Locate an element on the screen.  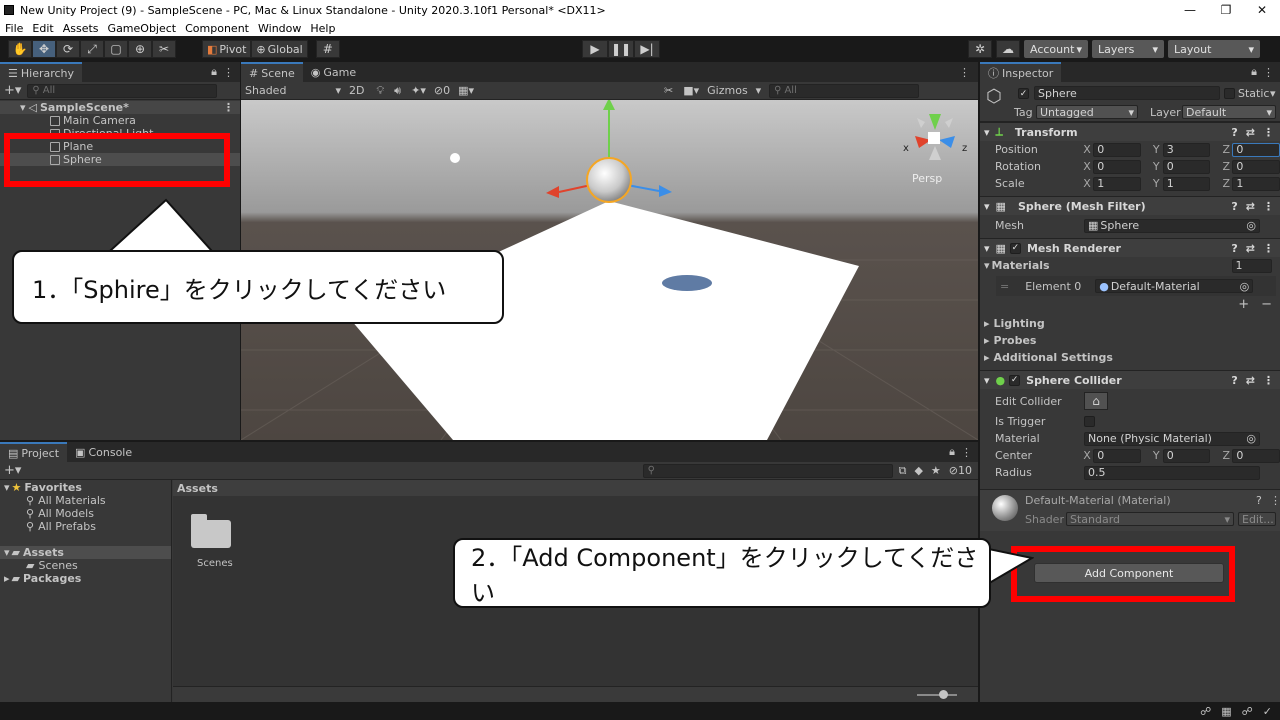
grid-snap-icon: # is located at coordinates (327, 49).